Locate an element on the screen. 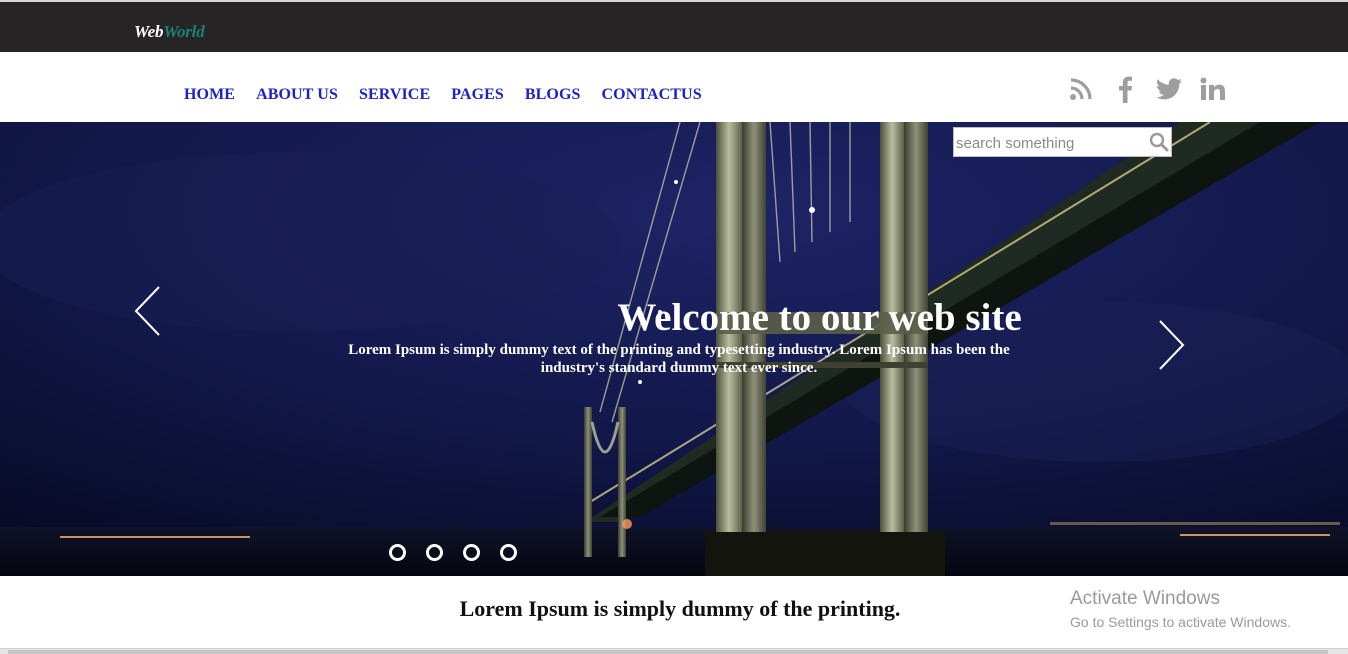 The height and width of the screenshot is (654, 1348). logo-part-web: Web is located at coordinates (149, 31).